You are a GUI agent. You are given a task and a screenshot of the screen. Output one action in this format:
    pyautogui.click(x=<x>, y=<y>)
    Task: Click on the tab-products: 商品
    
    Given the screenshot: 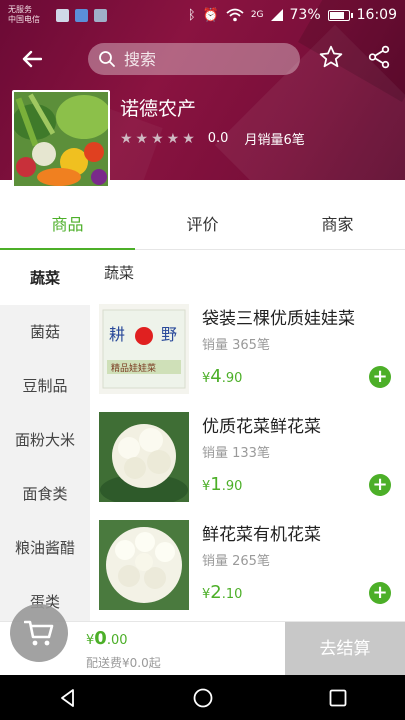 What is the action you would take?
    pyautogui.click(x=67, y=225)
    